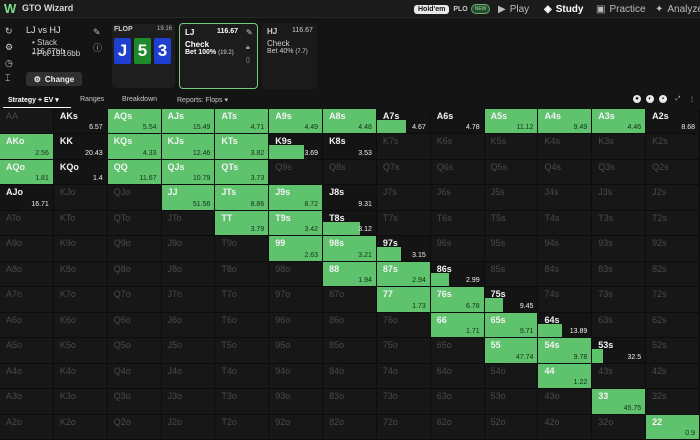 The height and width of the screenshot is (440, 700). What do you see at coordinates (403, 325) in the screenshot?
I see `hand-cell-76o: 76o` at bounding box center [403, 325].